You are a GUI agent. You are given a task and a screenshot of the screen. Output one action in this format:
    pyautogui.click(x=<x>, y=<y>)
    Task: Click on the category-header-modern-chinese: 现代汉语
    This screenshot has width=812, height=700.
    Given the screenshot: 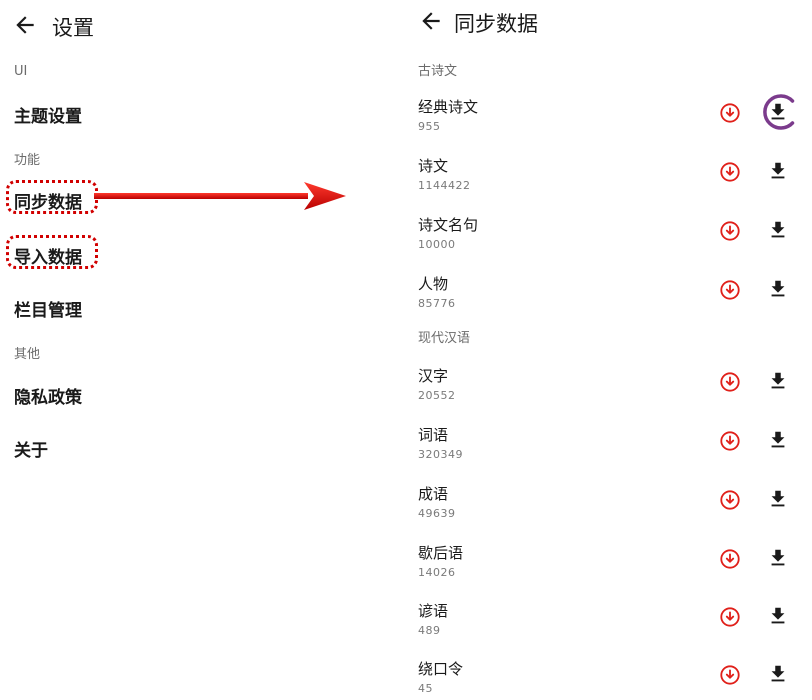 What is the action you would take?
    pyautogui.click(x=444, y=338)
    